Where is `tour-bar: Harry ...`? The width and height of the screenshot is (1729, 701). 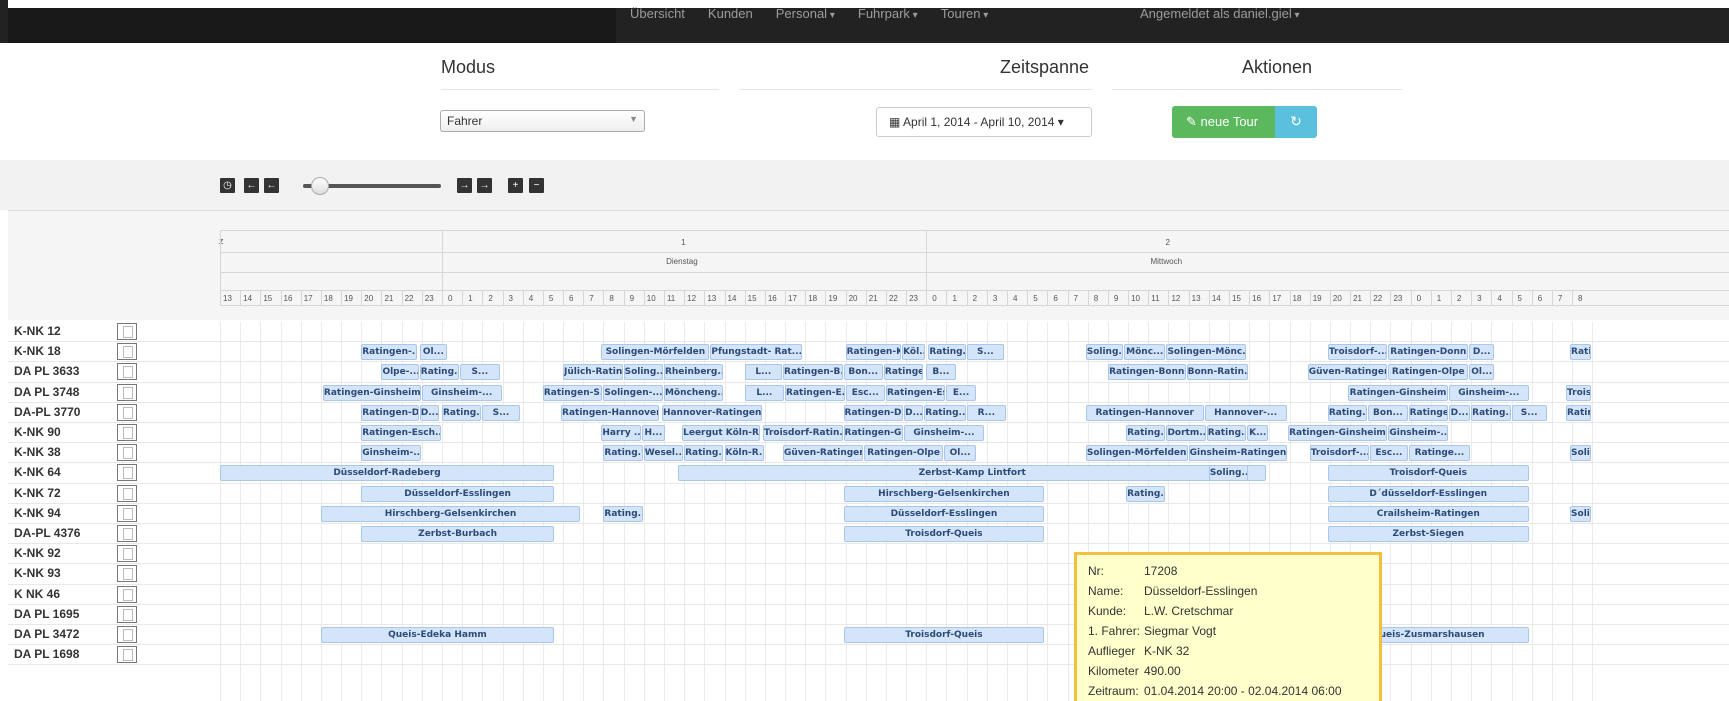 tour-bar: Harry ... is located at coordinates (621, 433).